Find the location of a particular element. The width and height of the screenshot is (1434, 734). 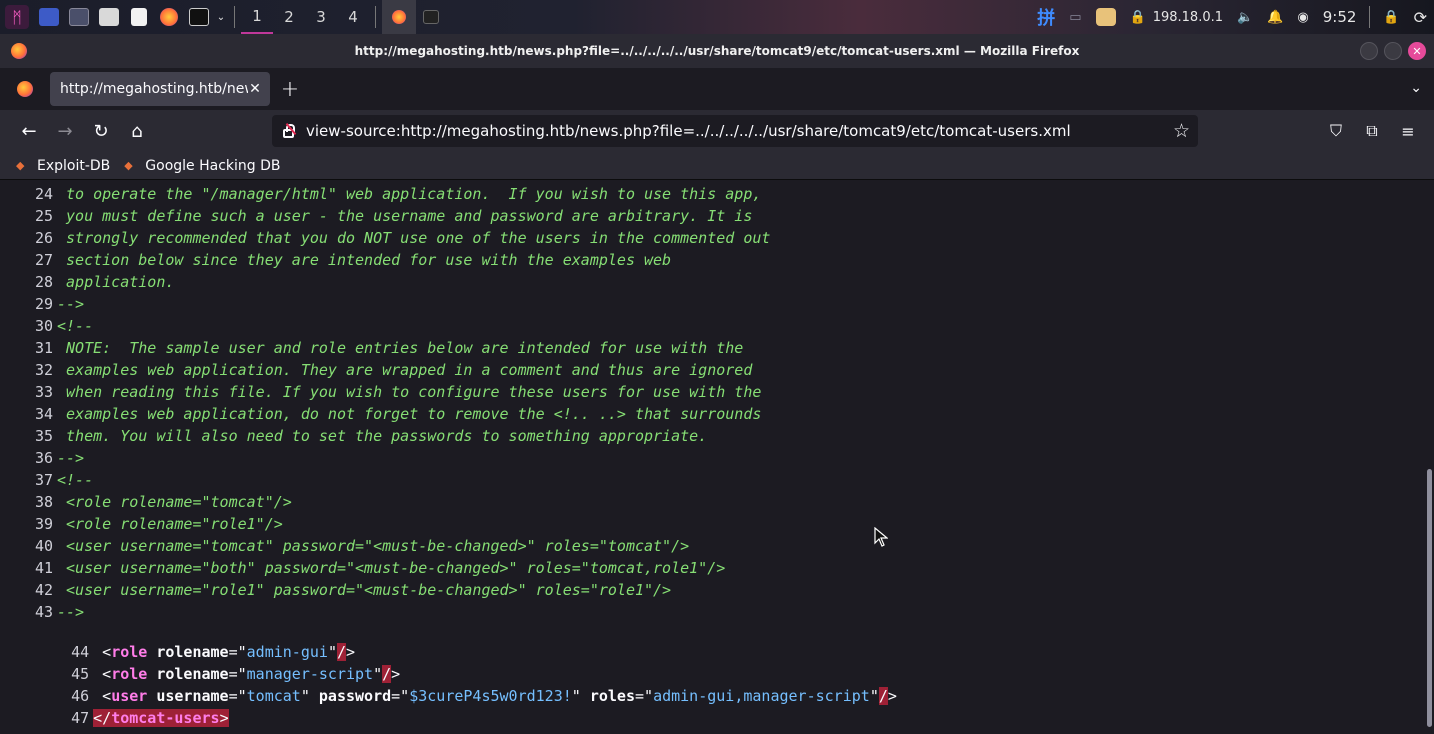

maximize-button is located at coordinates (1393, 51).